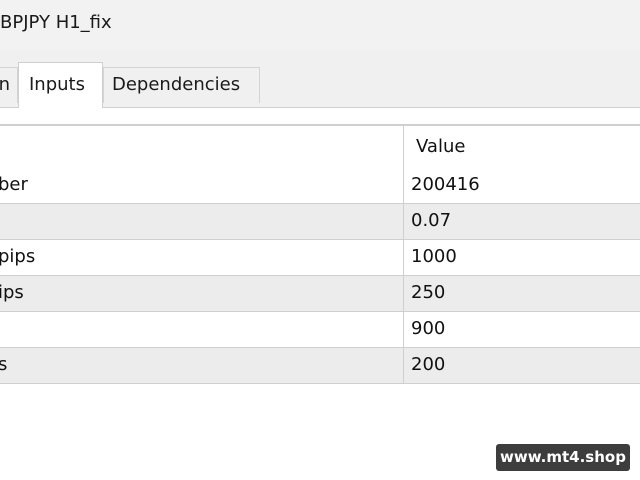 Image resolution: width=640 pixels, height=480 pixels. Describe the element at coordinates (522, 293) in the screenshot. I see `value-cell: 250` at that location.